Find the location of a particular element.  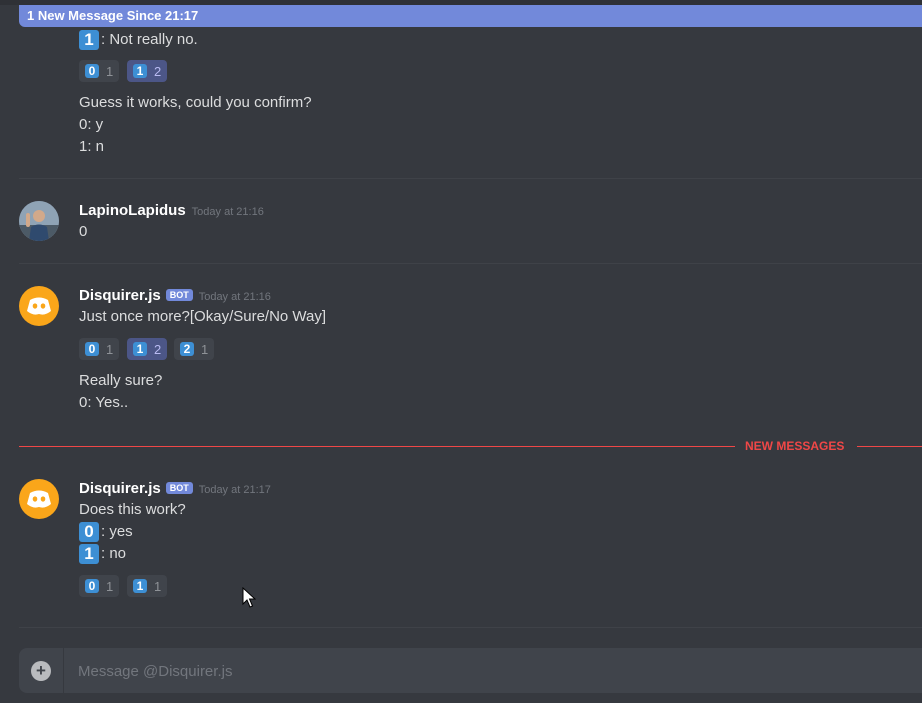

message-composer: + is located at coordinates (470, 671).